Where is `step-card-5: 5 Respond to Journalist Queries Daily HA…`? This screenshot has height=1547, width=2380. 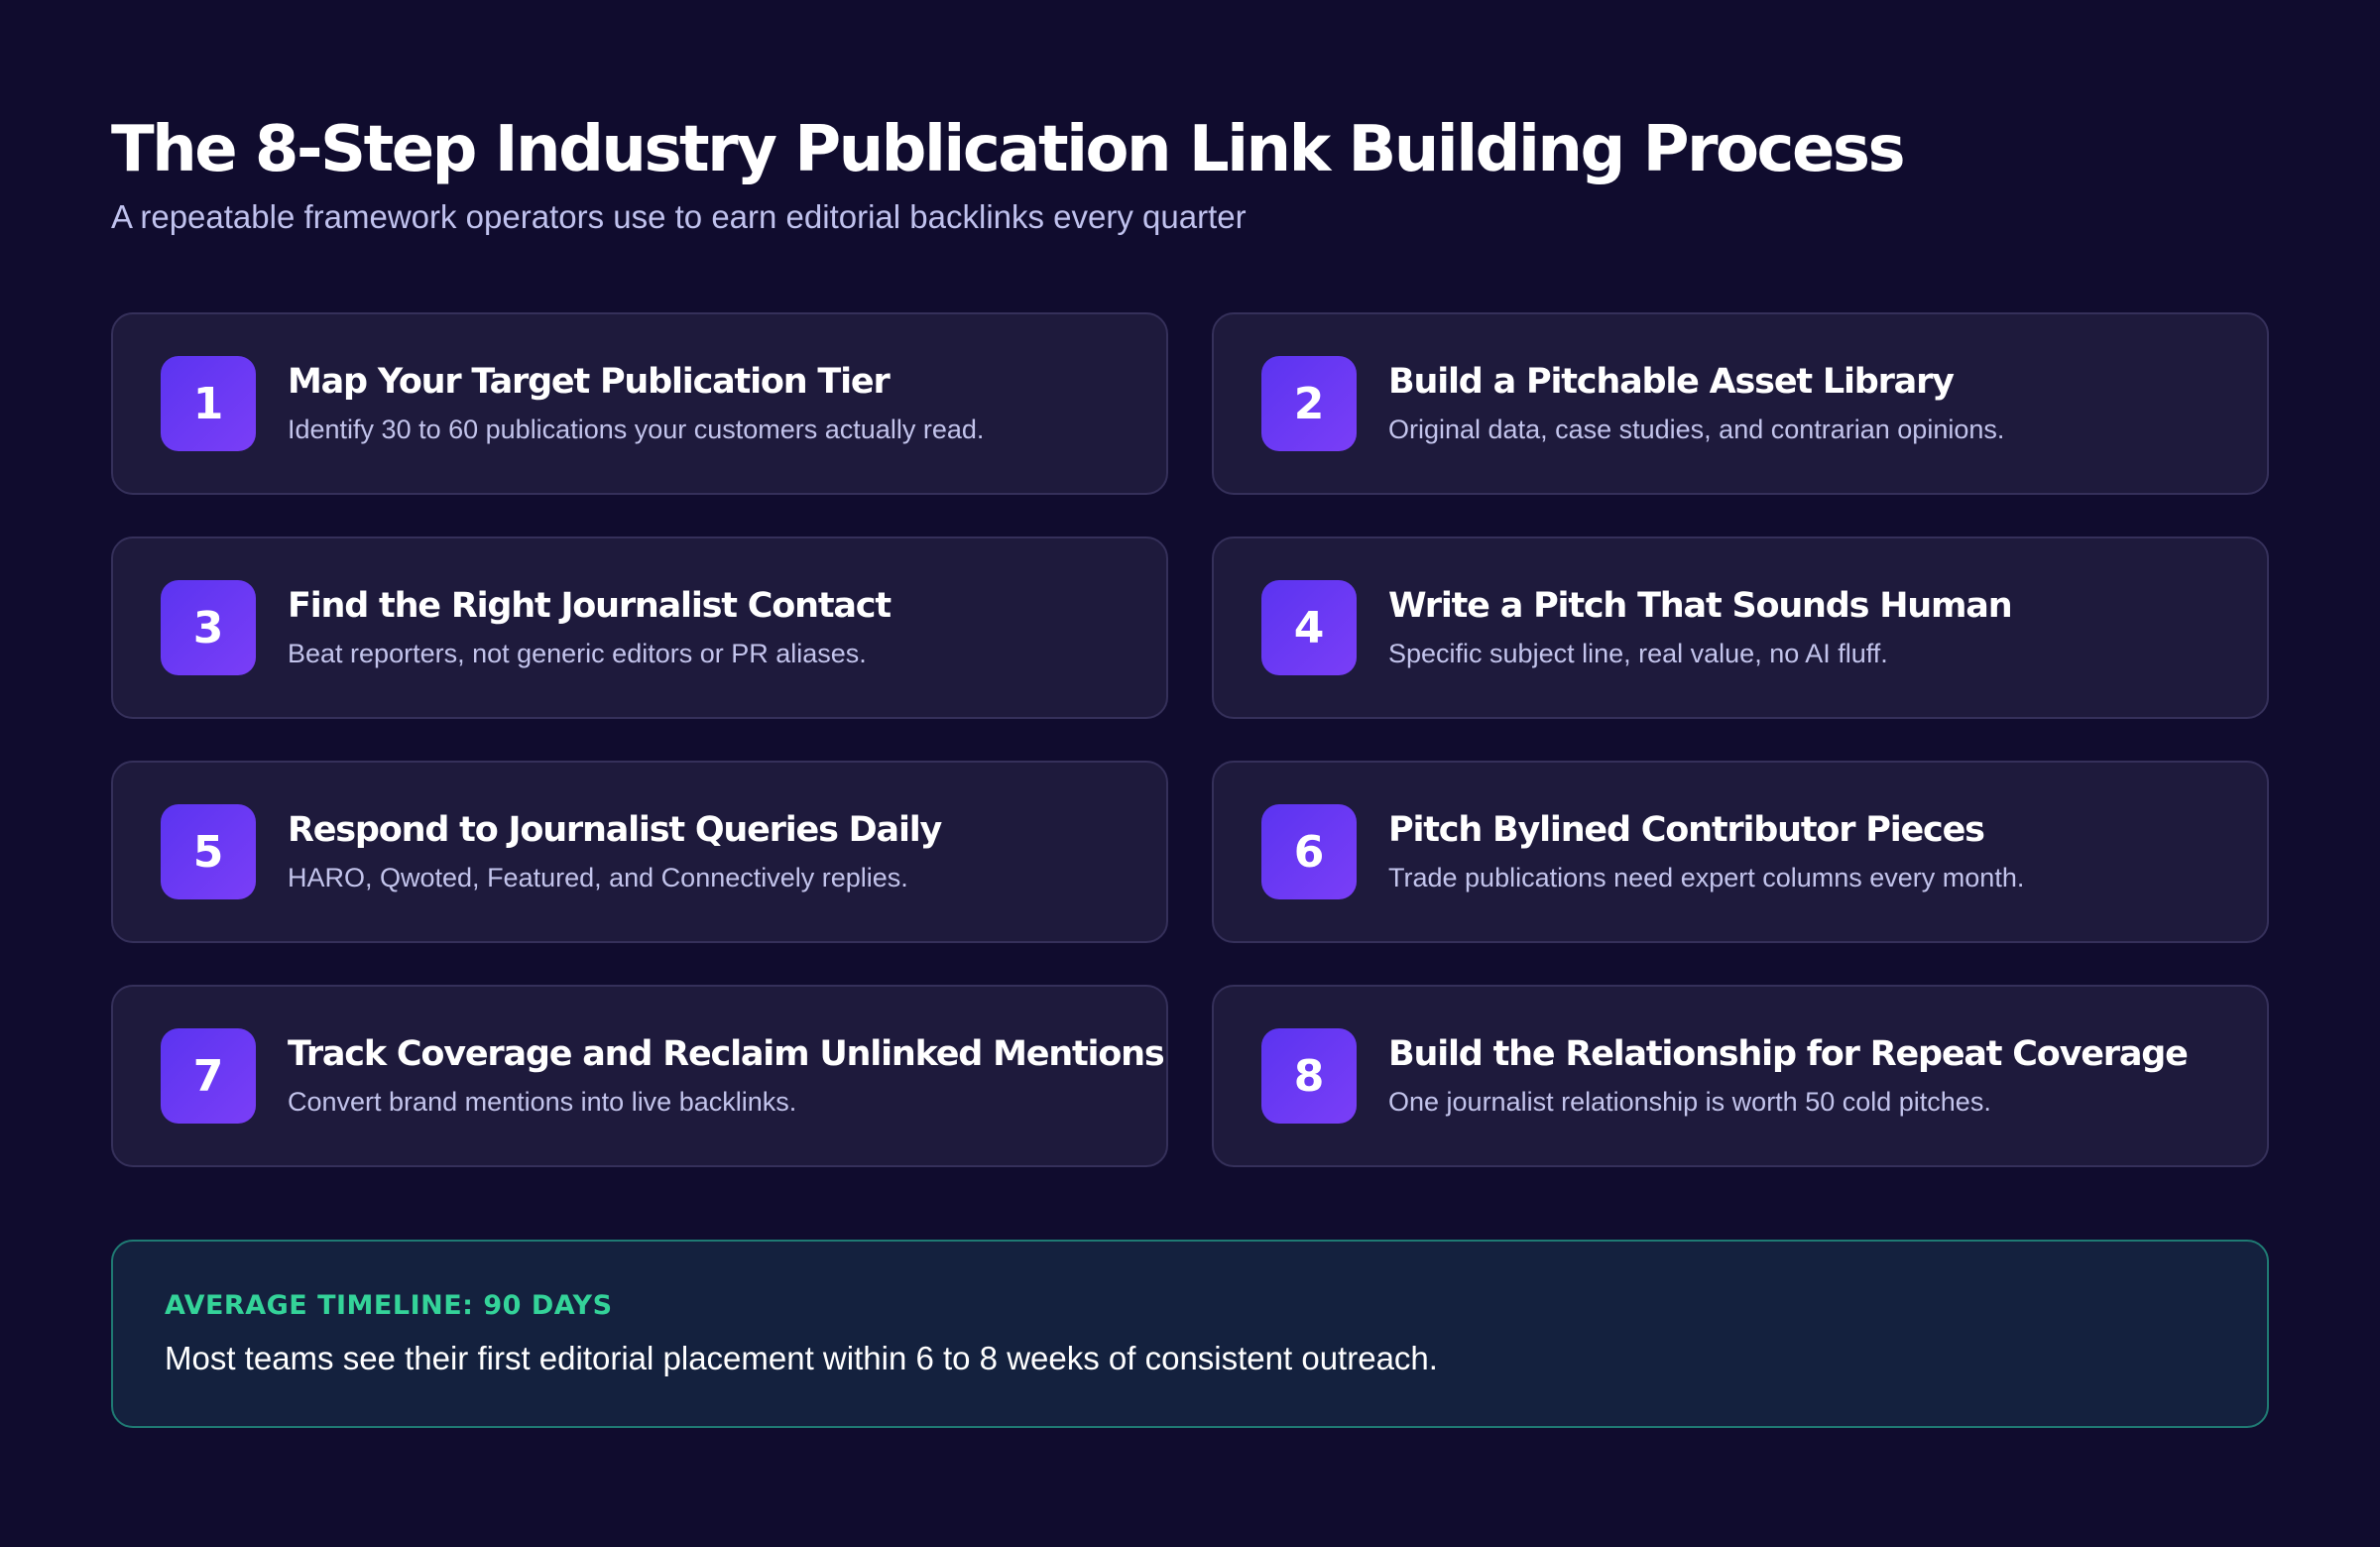 step-card-5: 5 Respond to Journalist Queries Daily HA… is located at coordinates (639, 852).